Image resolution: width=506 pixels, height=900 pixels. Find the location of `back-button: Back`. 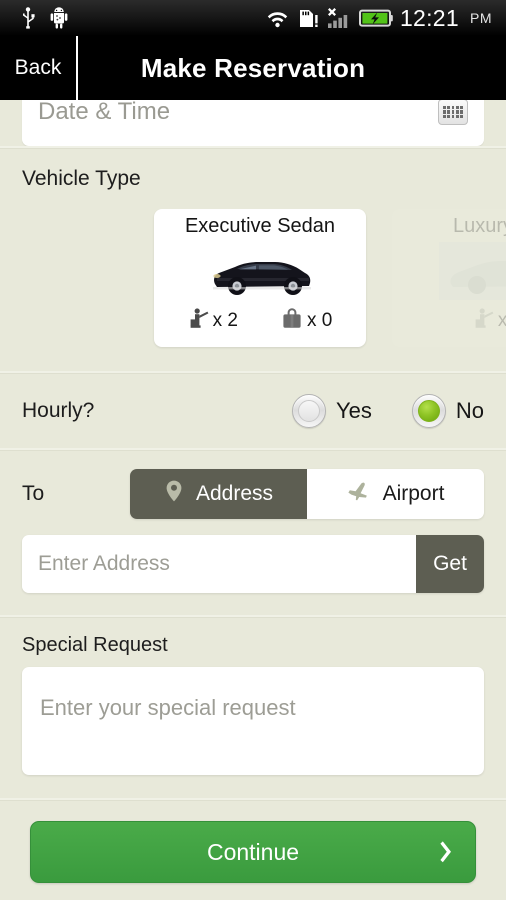

back-button: Back is located at coordinates (38, 68).